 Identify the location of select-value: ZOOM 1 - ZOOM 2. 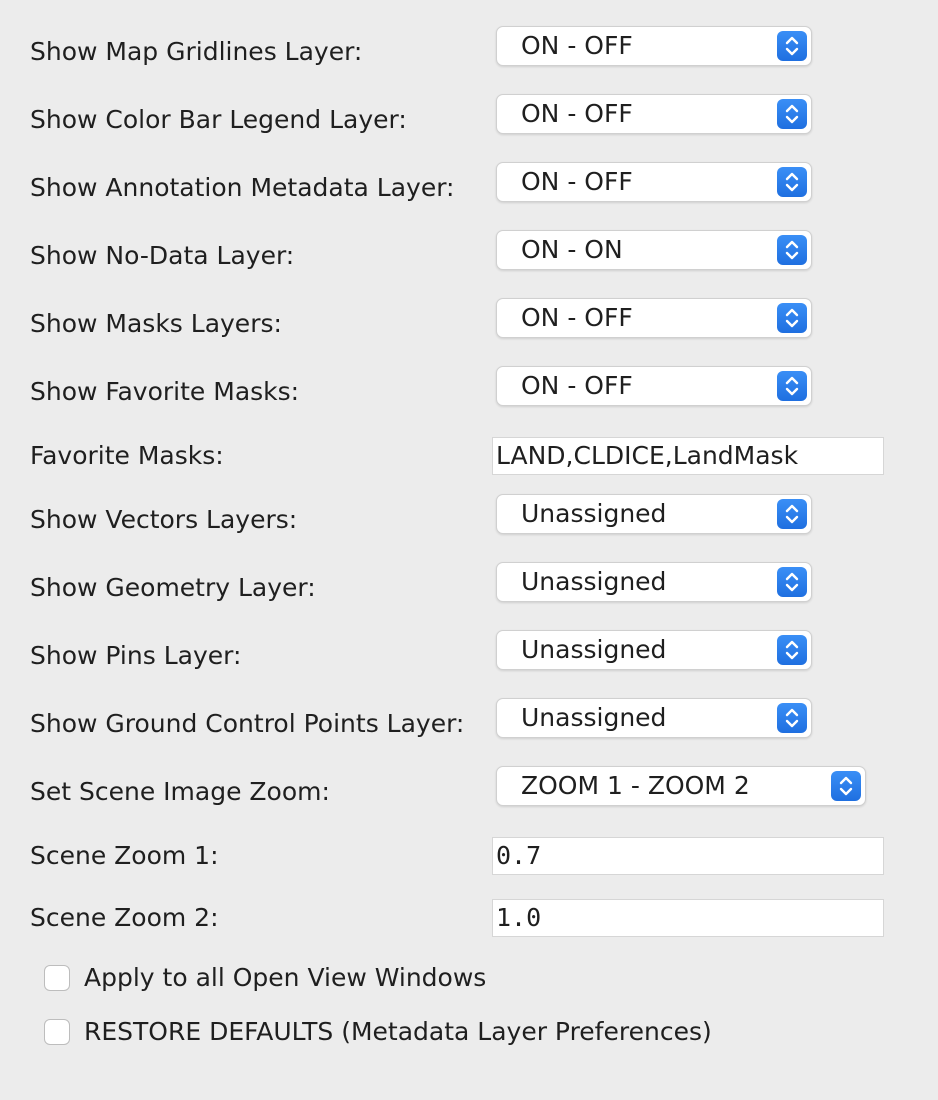
(635, 785).